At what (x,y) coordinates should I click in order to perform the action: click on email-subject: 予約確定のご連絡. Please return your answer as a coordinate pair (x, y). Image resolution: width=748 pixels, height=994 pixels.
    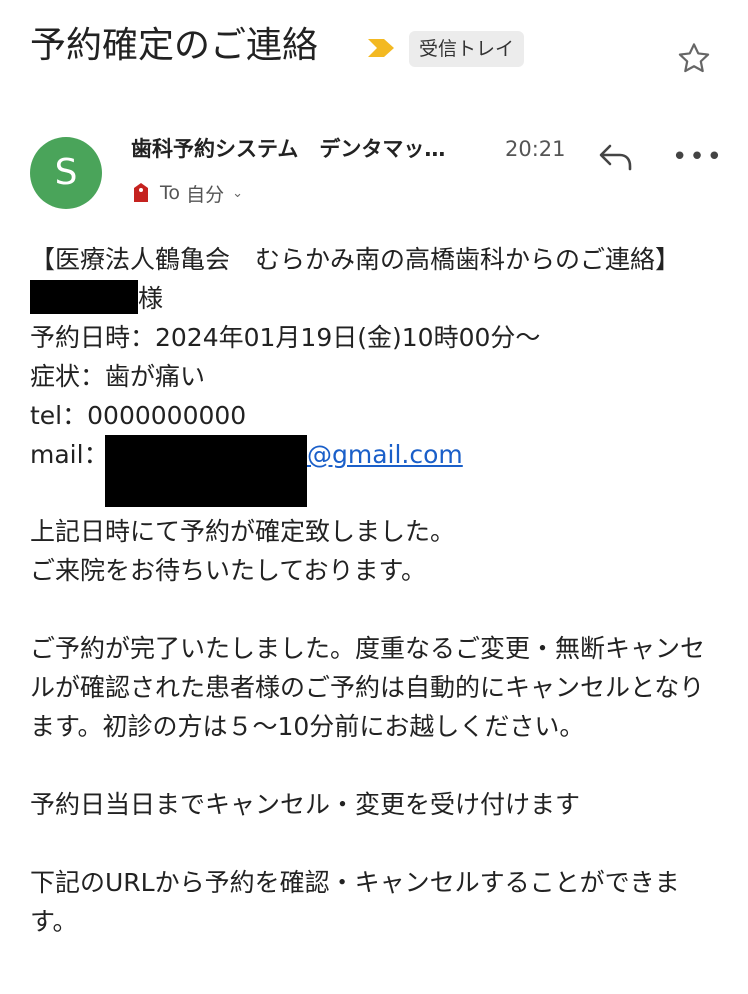
    Looking at the image, I should click on (174, 45).